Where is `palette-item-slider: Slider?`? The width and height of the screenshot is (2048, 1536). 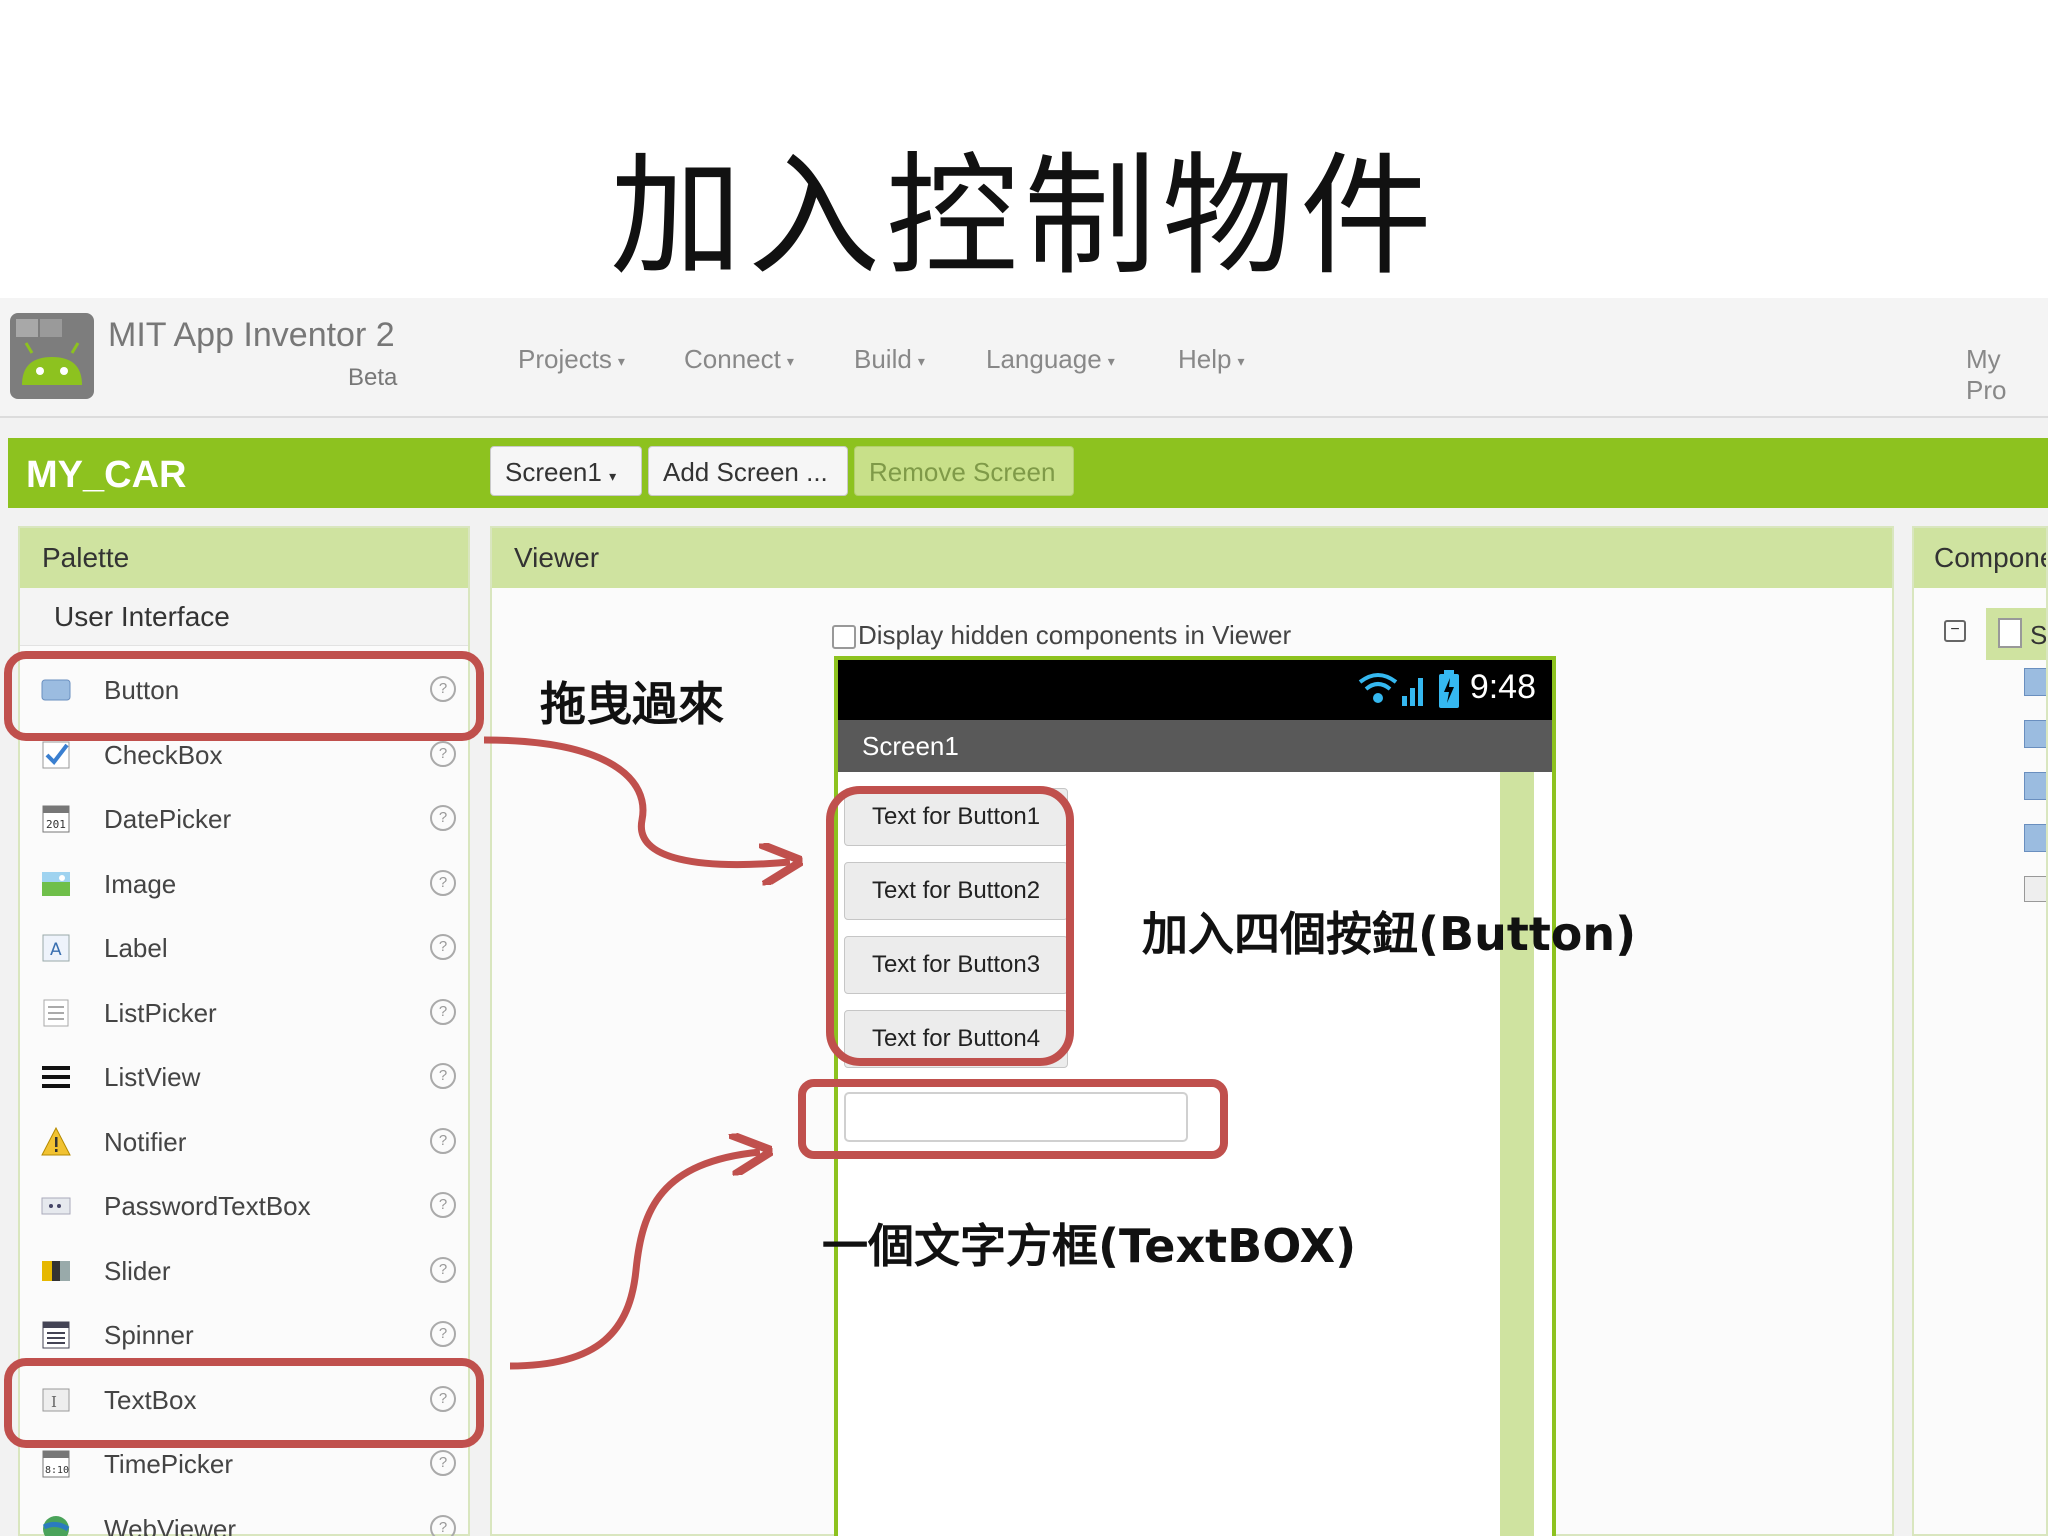
palette-item-slider: Slider? is located at coordinates (244, 1271).